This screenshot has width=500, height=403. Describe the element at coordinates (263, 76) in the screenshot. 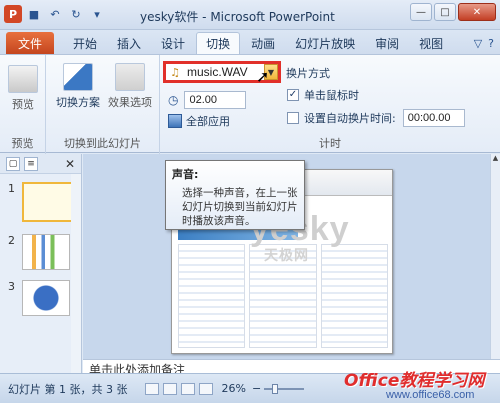

I see `mouse-cursor-icon: ➚` at that location.